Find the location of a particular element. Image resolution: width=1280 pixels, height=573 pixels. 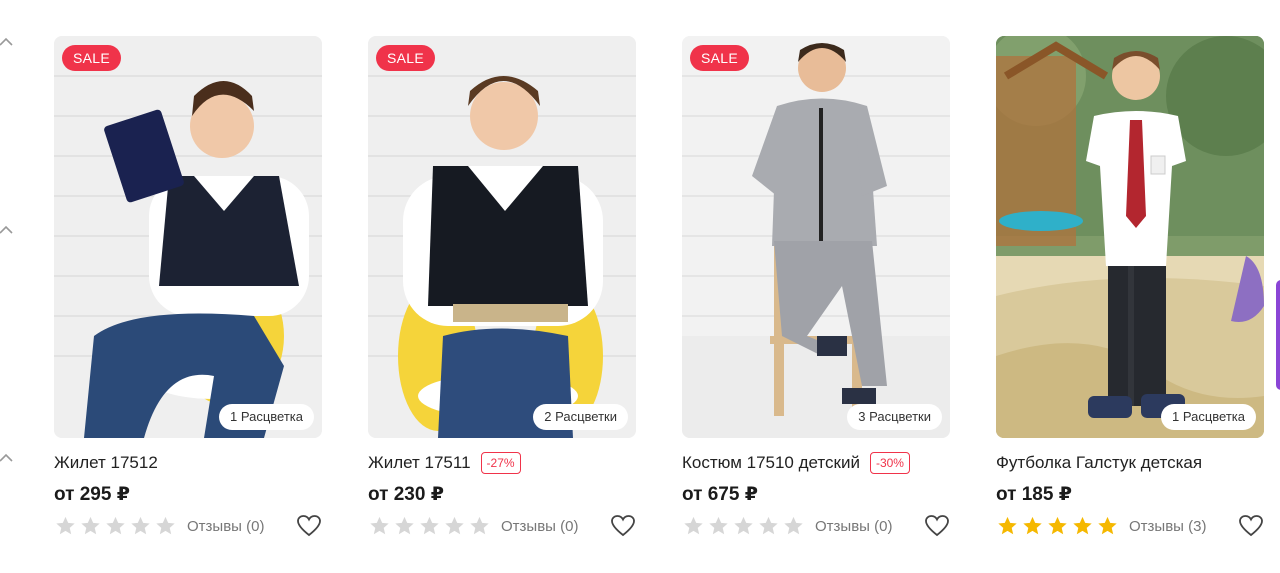

color-count-badge: 3 Расцветки is located at coordinates (894, 417).